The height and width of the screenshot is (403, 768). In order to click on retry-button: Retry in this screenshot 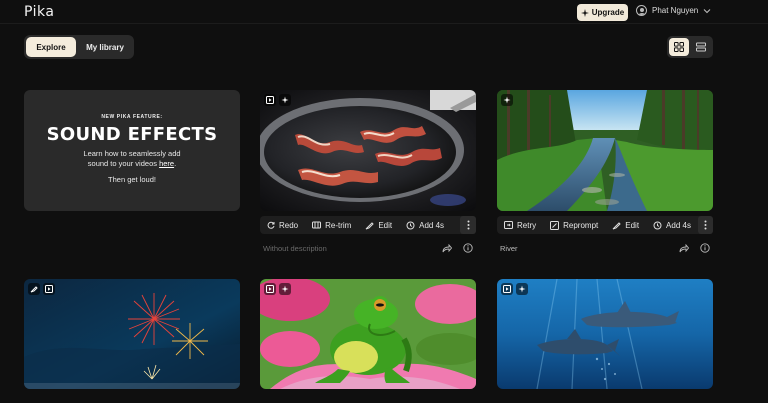, I will do `click(520, 225)`.